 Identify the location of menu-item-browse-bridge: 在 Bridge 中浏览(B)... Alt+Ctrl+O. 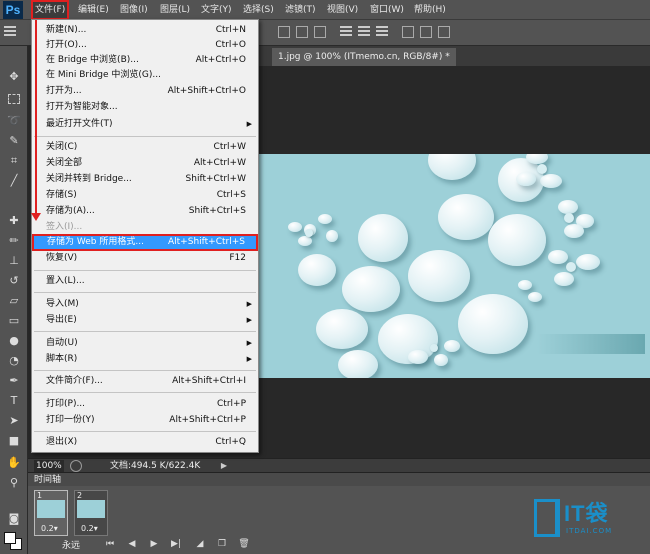
(145, 60).